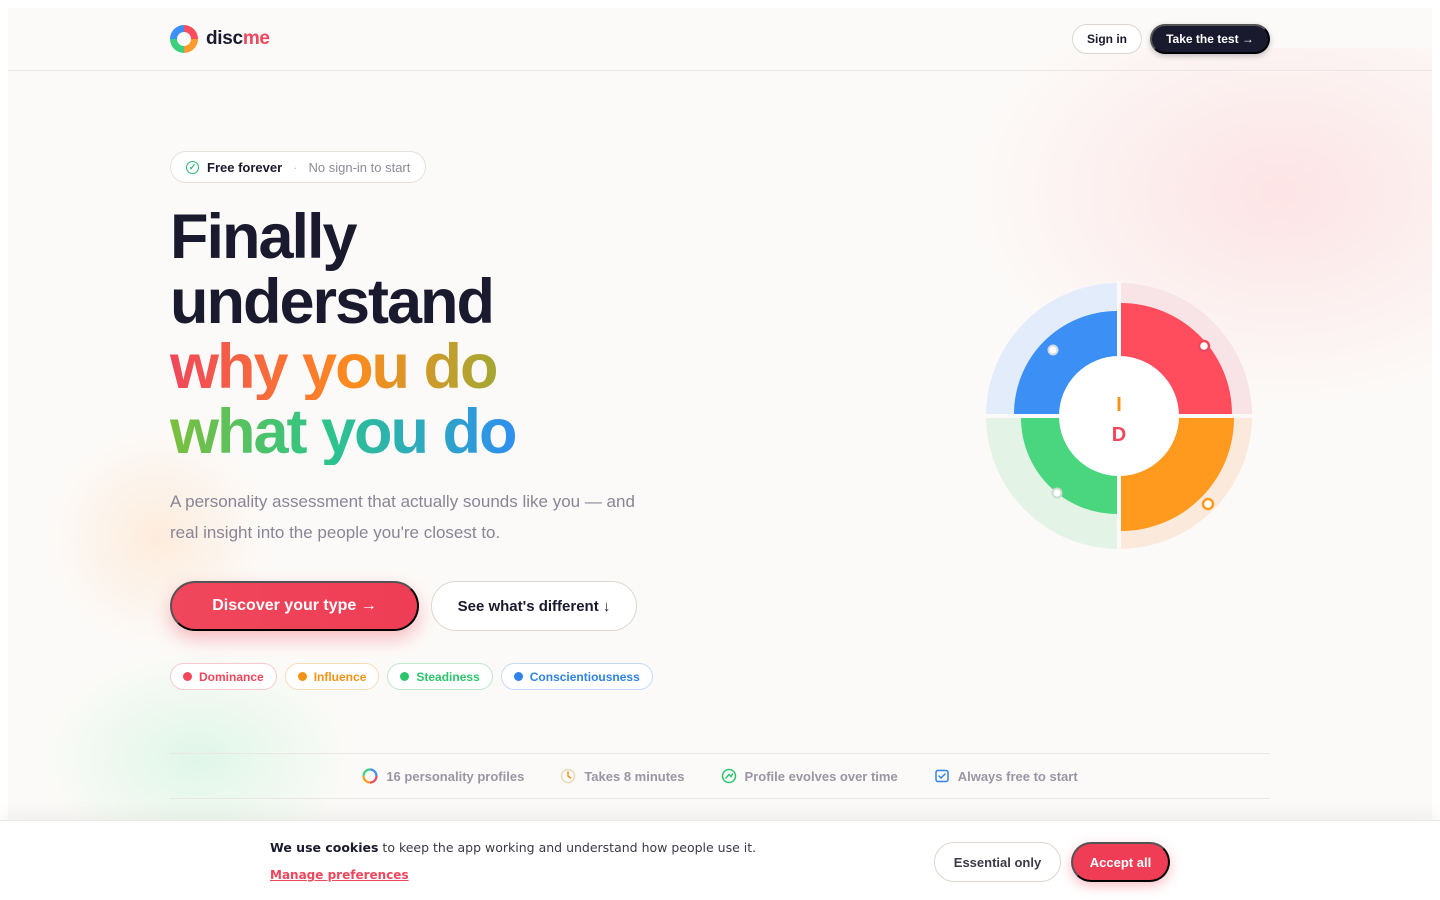 This screenshot has height=900, width=1440. I want to click on top-navigation: discme Sign in Take the test →, so click(720, 39).